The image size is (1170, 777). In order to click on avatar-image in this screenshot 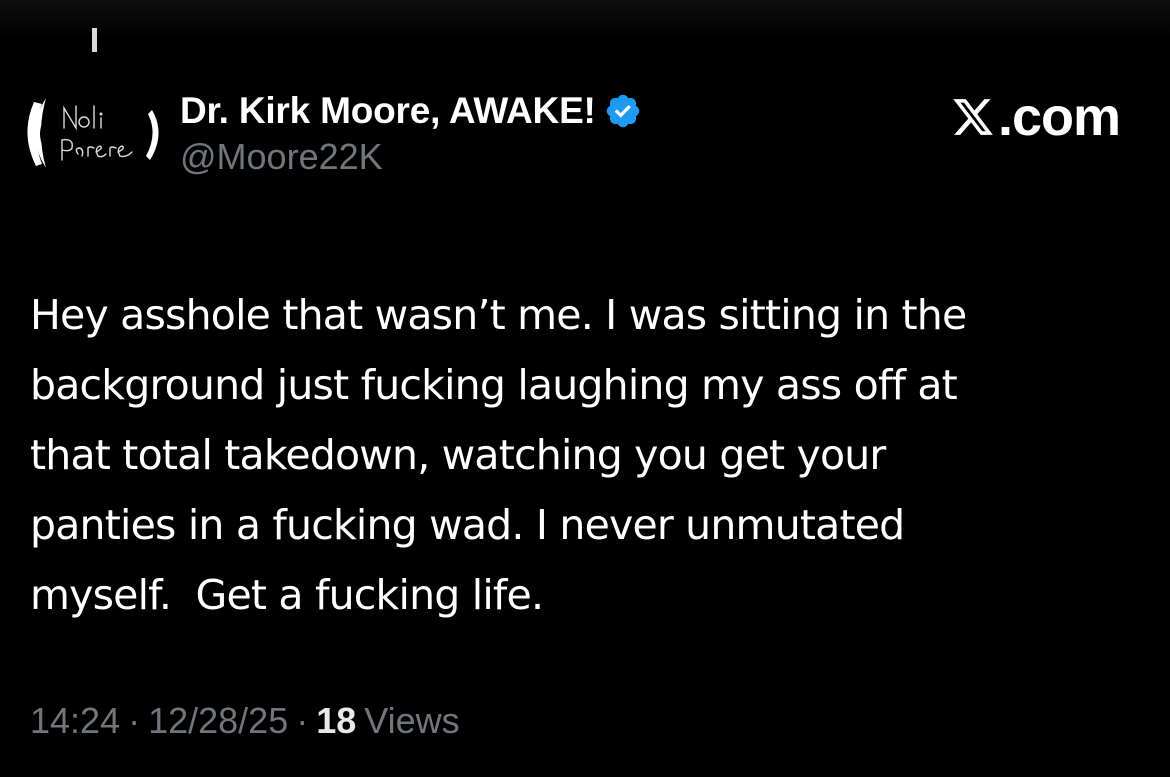, I will do `click(93, 101)`.